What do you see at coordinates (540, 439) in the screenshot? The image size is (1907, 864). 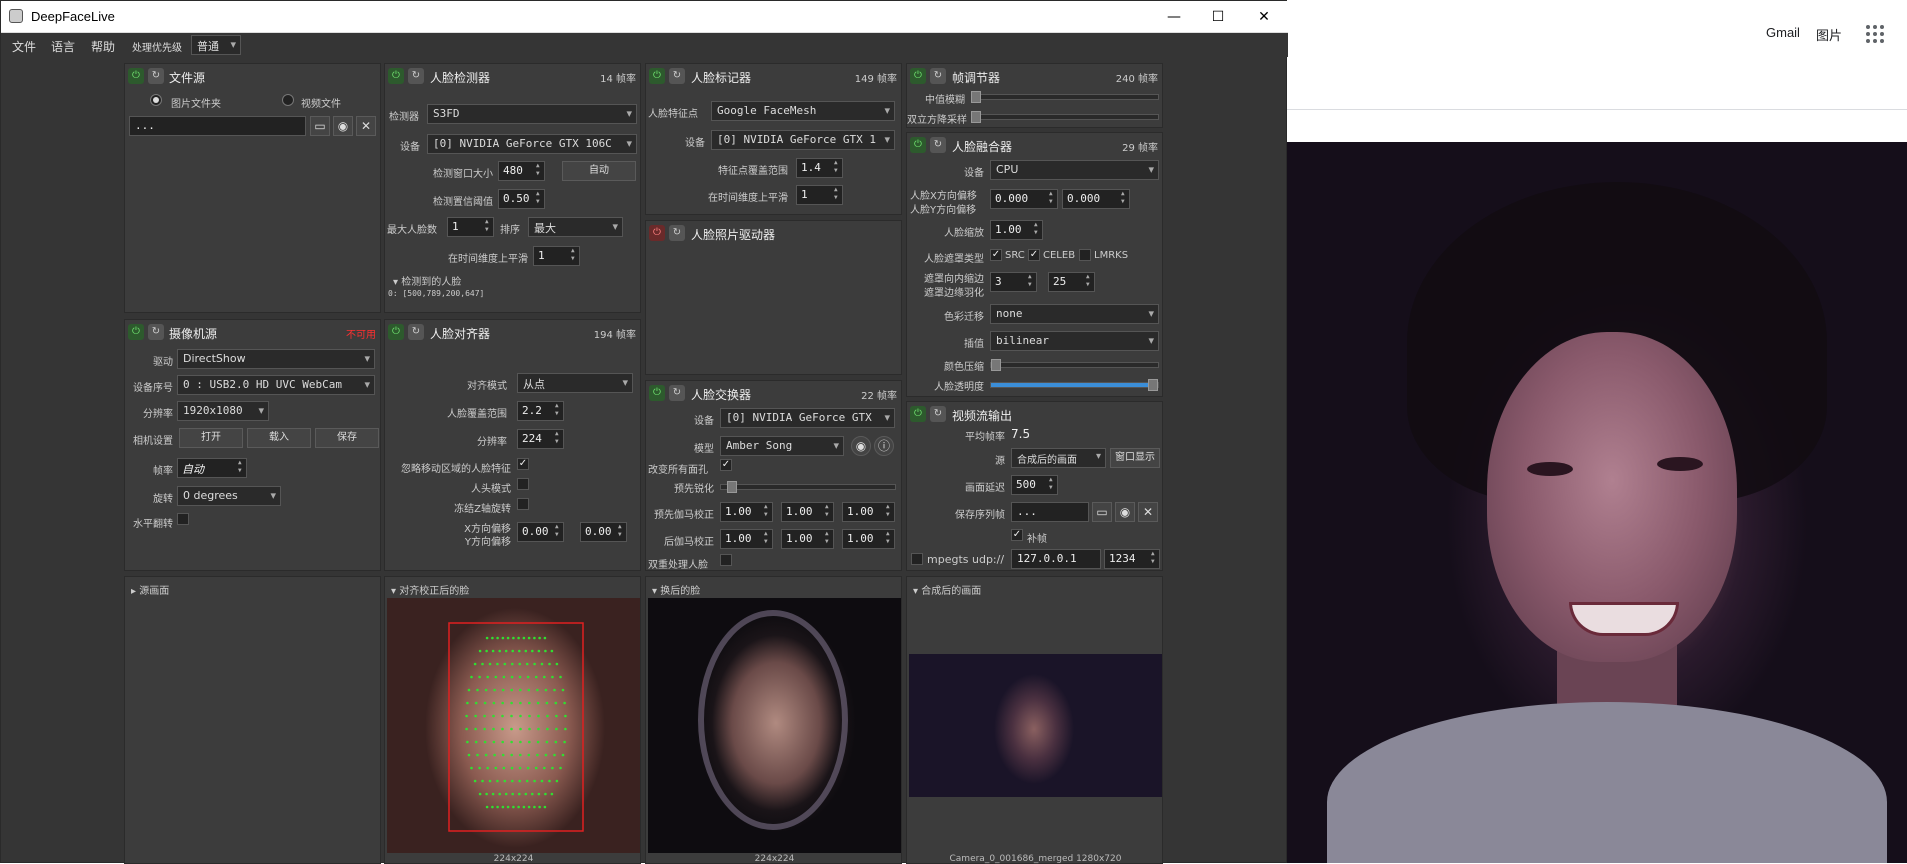 I see `aligner-resolution-spinbox: 224` at bounding box center [540, 439].